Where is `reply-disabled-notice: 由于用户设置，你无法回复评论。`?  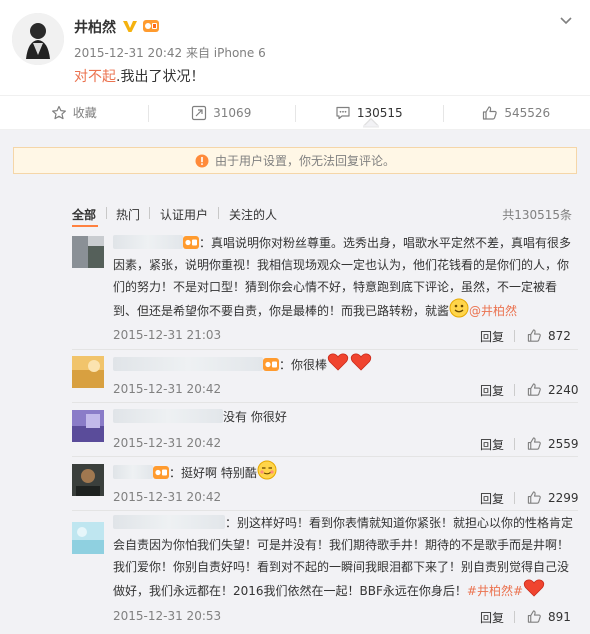
reply-disabled-notice: 由于用户设置，你无法回复评论。 is located at coordinates (295, 160).